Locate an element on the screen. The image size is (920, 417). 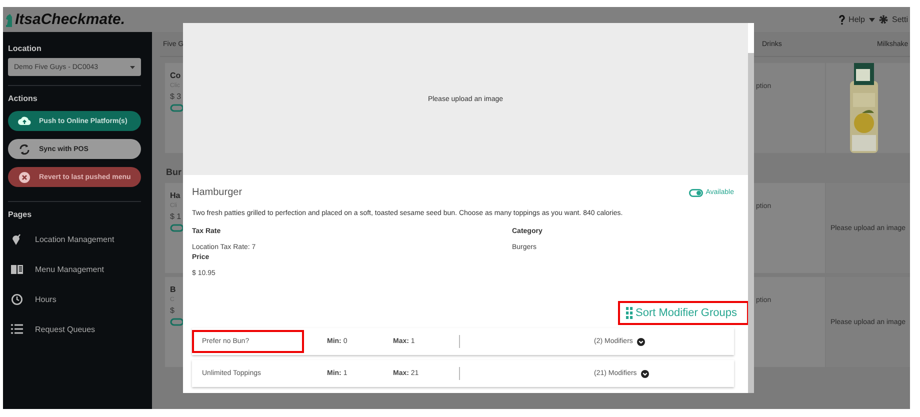
close-circle-icon is located at coordinates (24, 177).